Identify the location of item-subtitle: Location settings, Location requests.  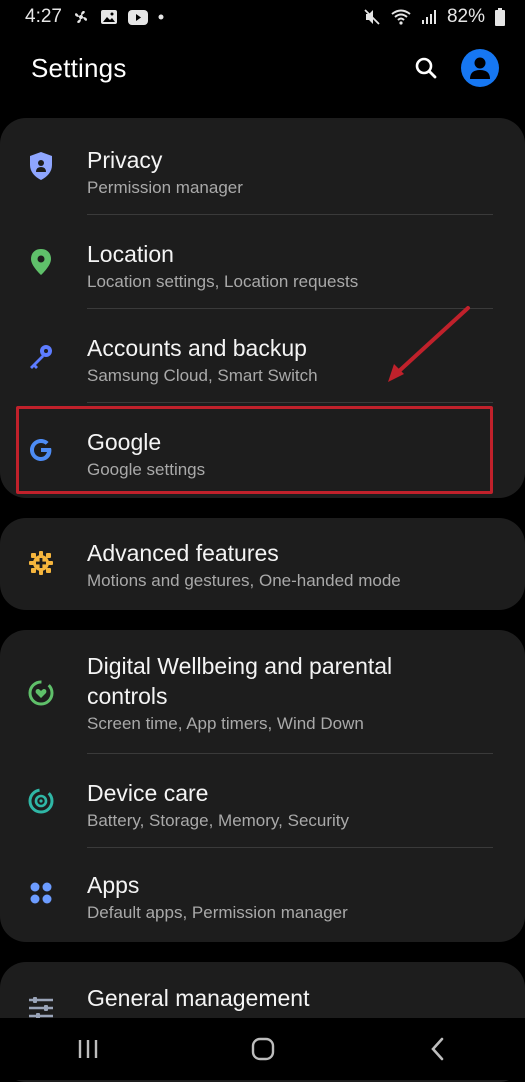
(223, 281).